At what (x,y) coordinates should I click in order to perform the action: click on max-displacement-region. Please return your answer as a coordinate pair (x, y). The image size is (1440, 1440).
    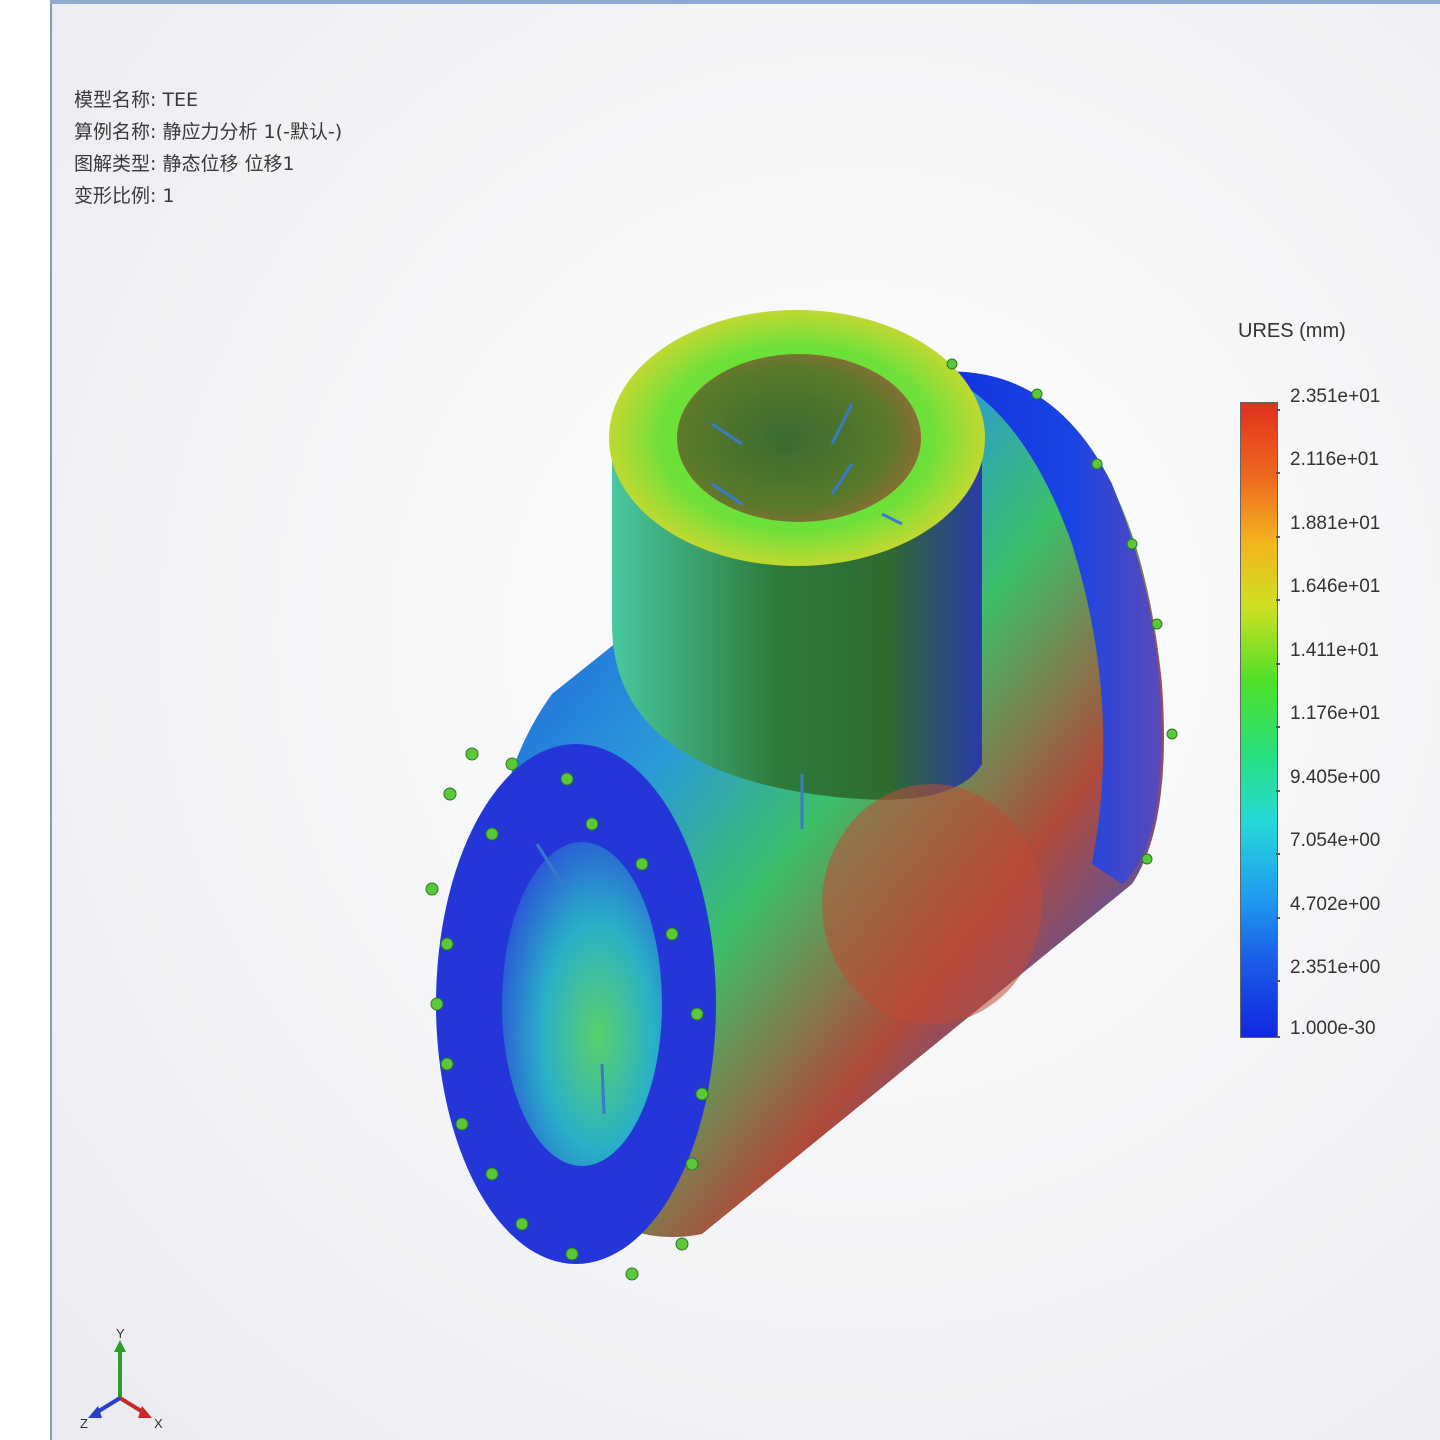
    Looking at the image, I should click on (932, 904).